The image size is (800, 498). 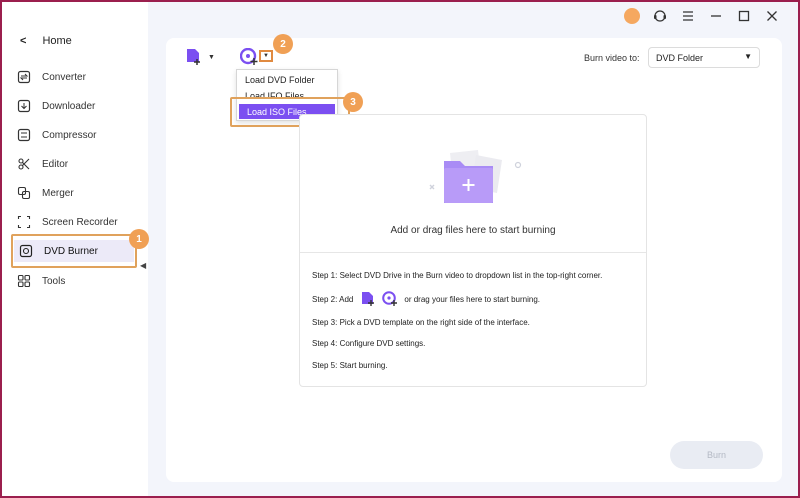 What do you see at coordinates (680, 57) in the screenshot?
I see `burn-to-value: DVD Folder` at bounding box center [680, 57].